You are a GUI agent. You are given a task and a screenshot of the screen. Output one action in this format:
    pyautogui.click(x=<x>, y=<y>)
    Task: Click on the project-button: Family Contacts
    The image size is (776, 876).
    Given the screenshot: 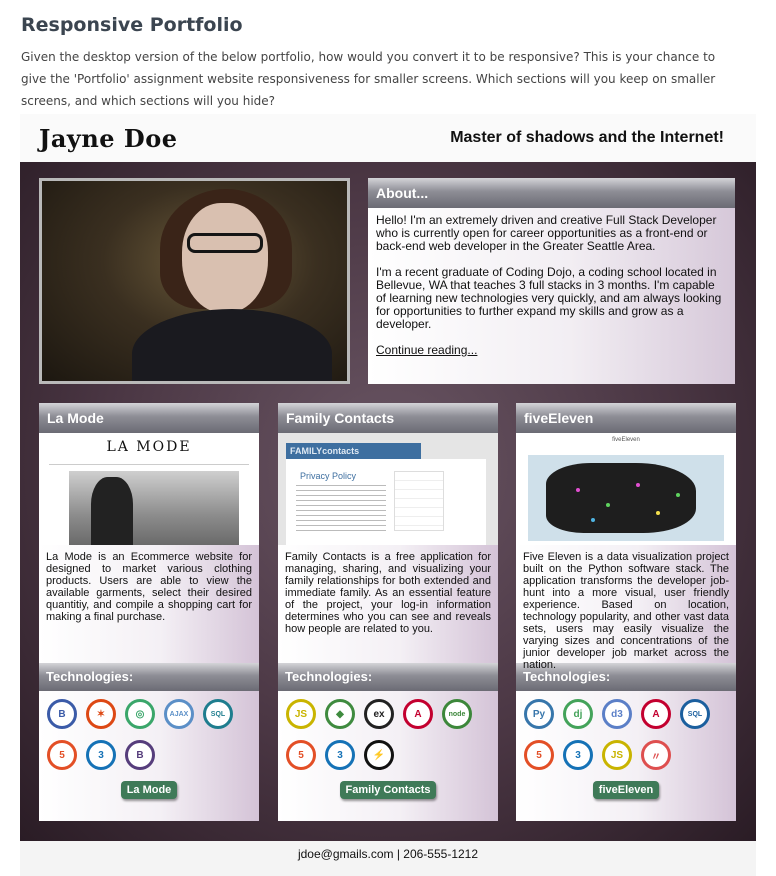 What is the action you would take?
    pyautogui.click(x=388, y=790)
    